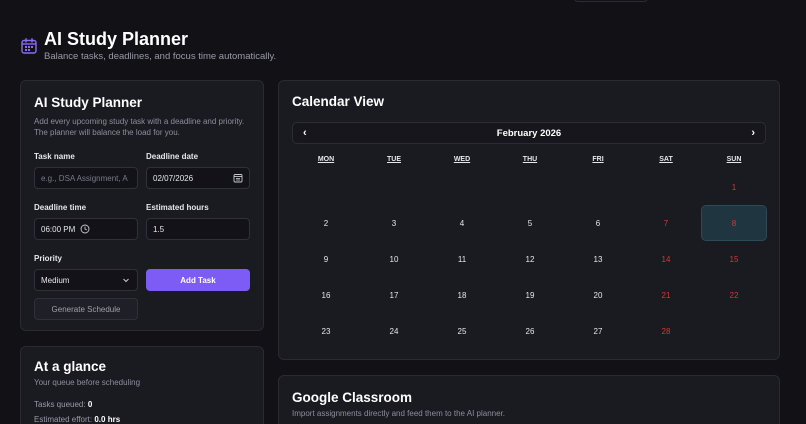 The image size is (806, 424). What do you see at coordinates (394, 259) in the screenshot?
I see `day-cell-10: 10` at bounding box center [394, 259].